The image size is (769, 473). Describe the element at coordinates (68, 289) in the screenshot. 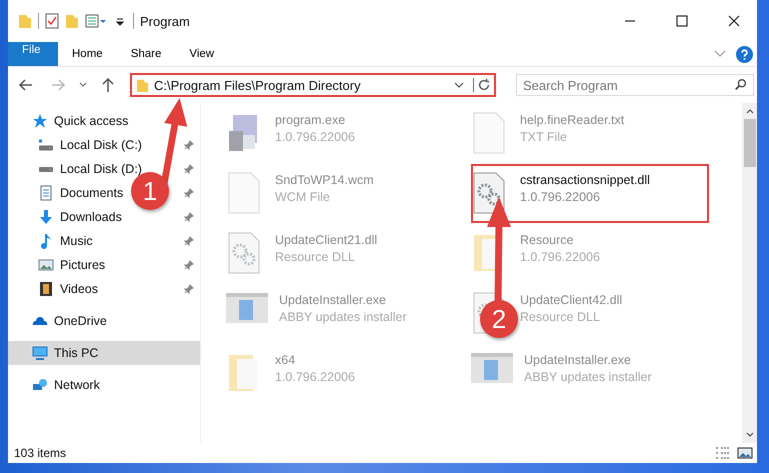

I see `sidebar-item: Videos` at that location.